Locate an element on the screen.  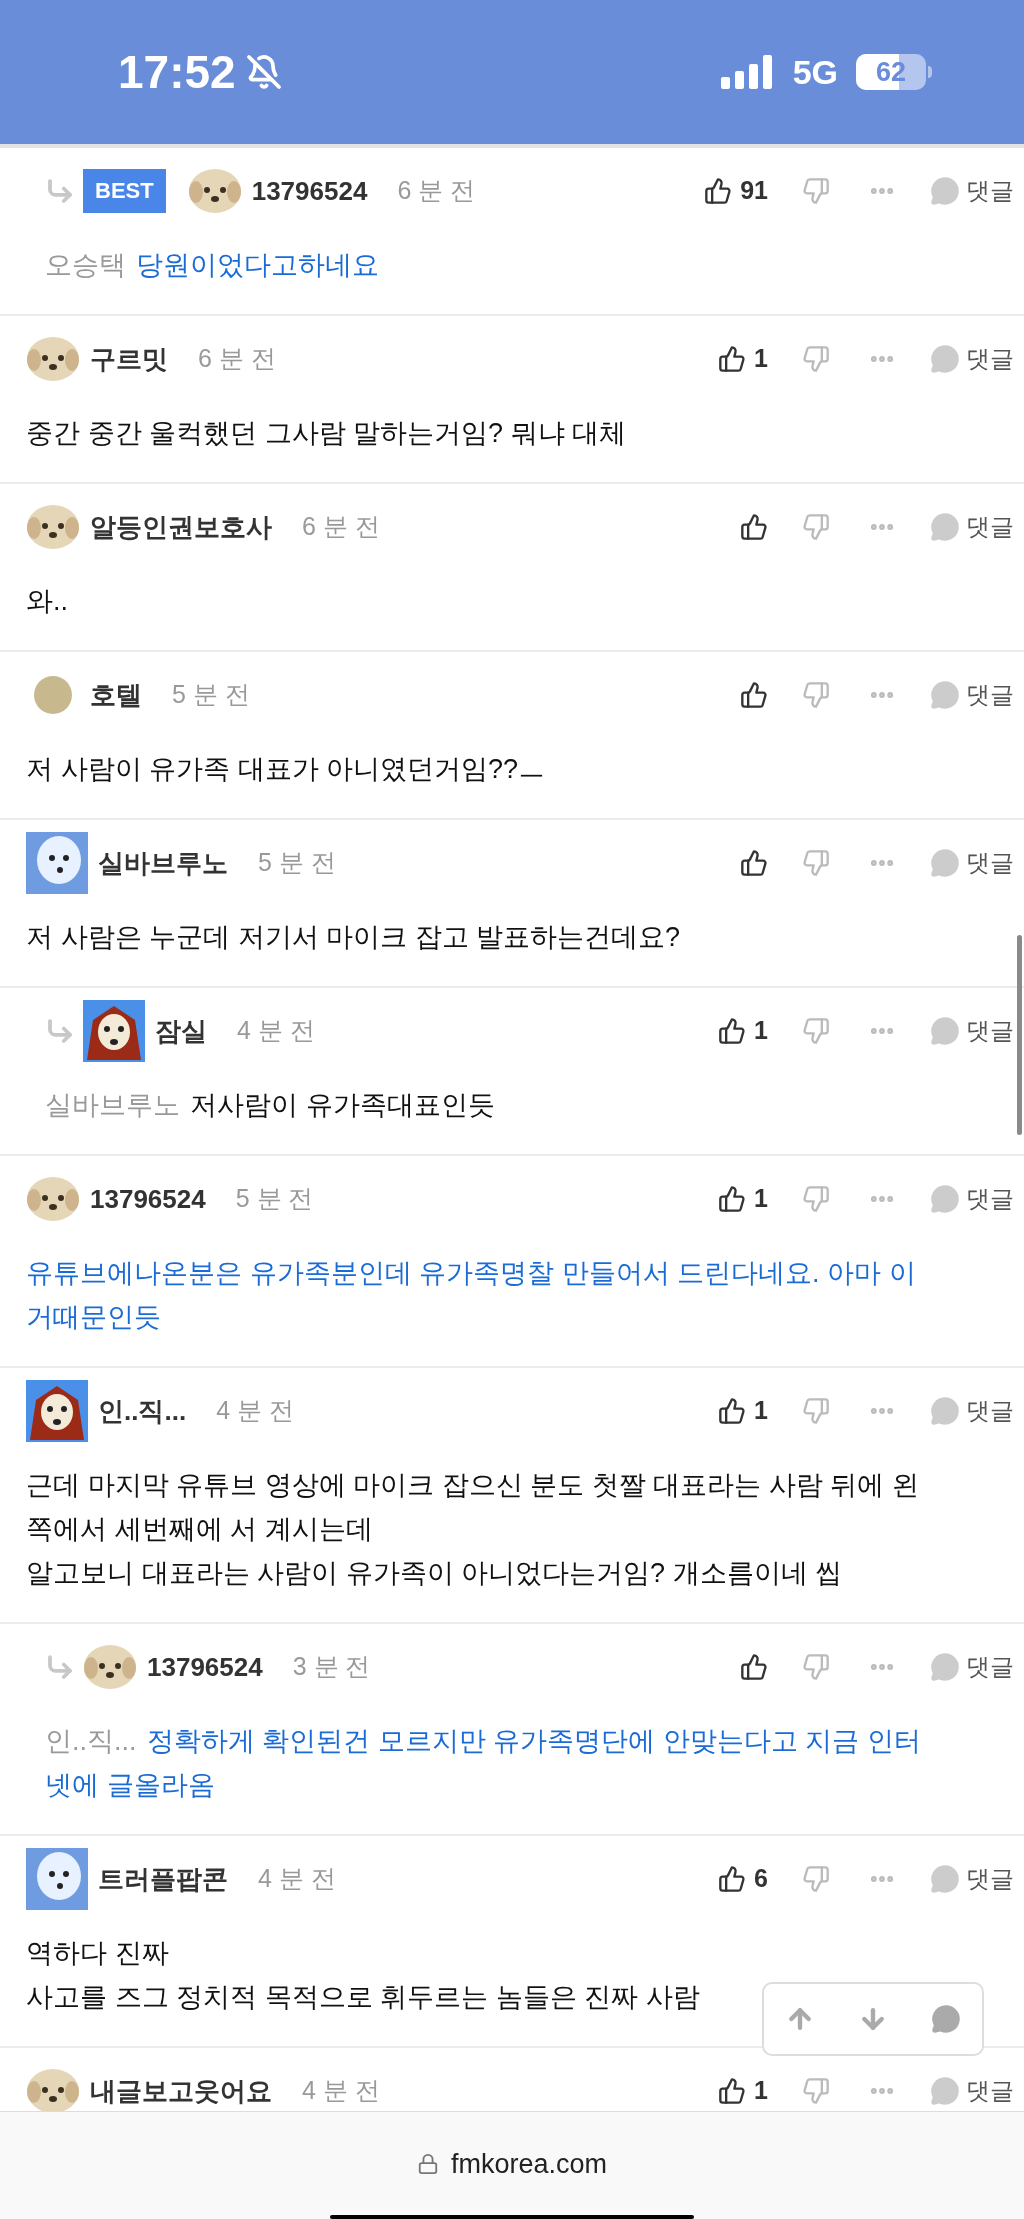
like-button: 91 is located at coordinates (736, 191).